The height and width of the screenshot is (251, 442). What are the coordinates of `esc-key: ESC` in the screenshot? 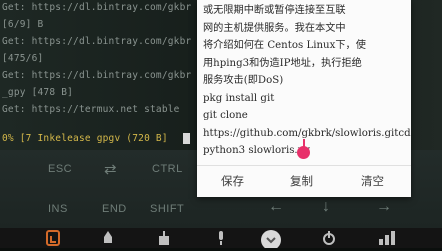 It's located at (60, 169).